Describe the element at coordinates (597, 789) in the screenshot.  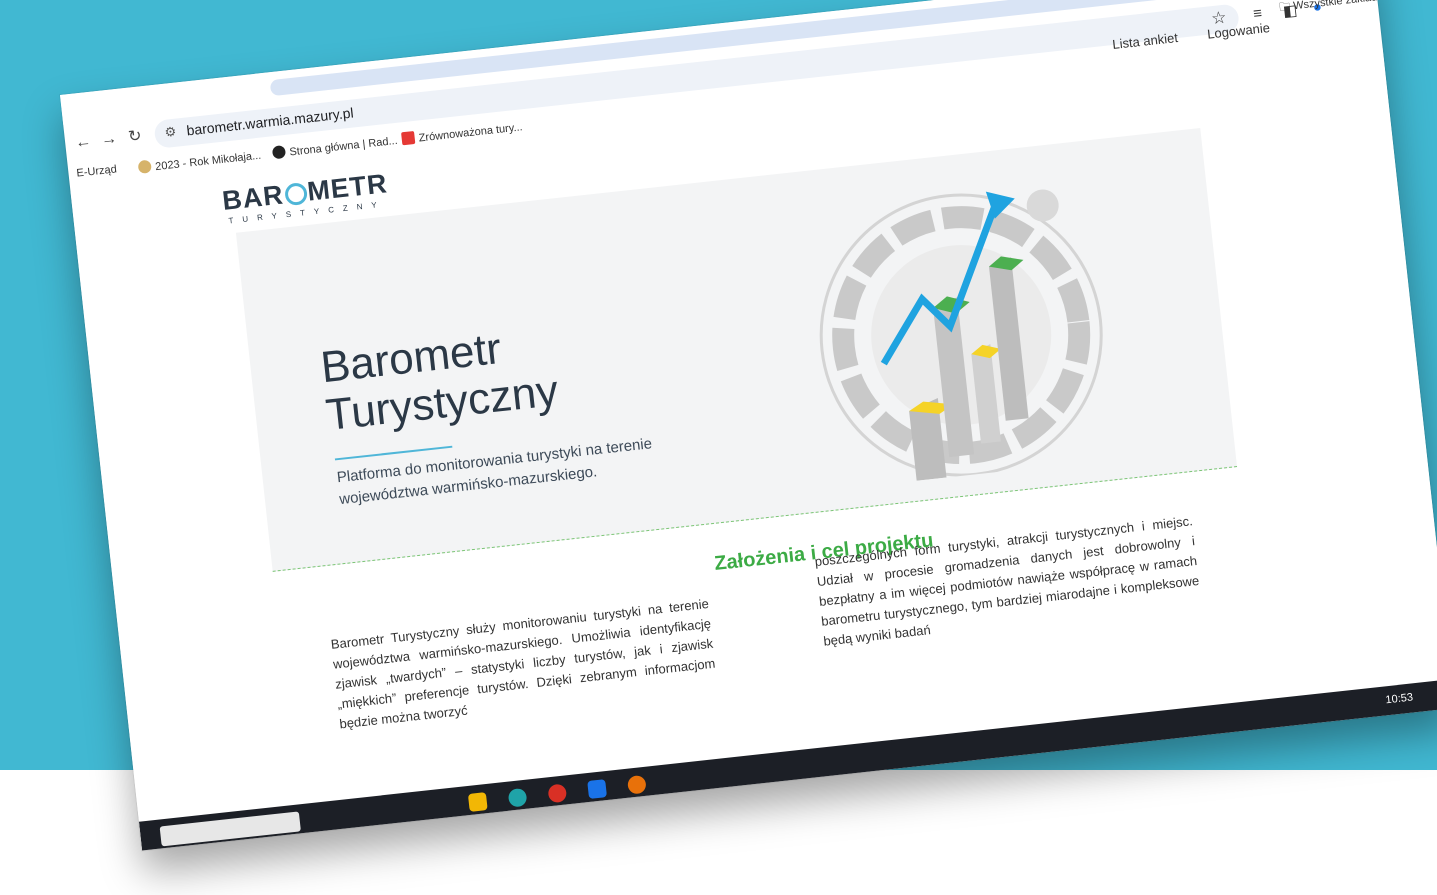
I see `store-icon` at that location.